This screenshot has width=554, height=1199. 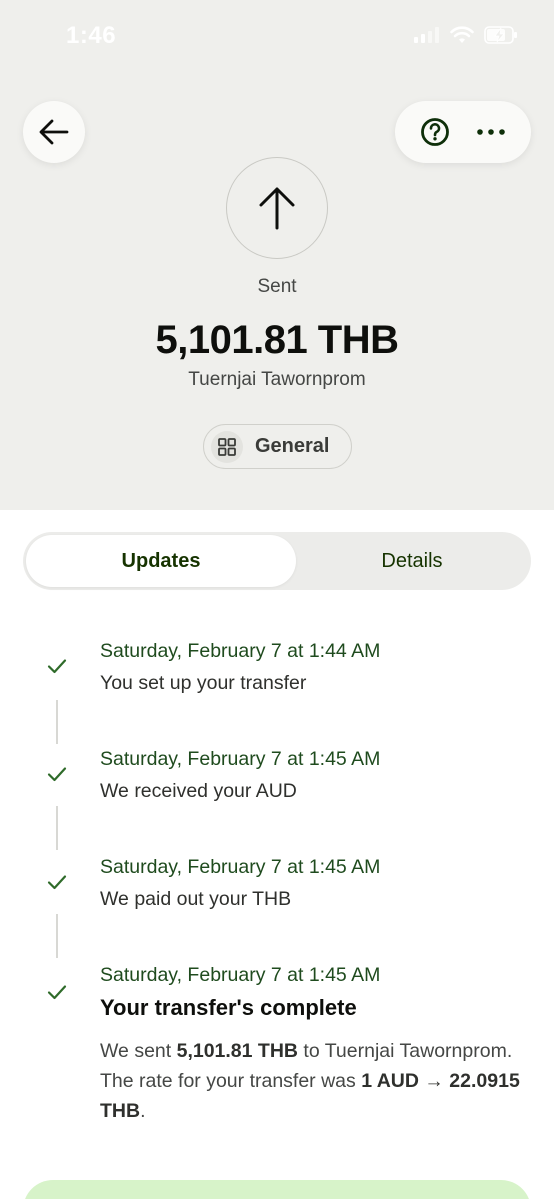 What do you see at coordinates (277, 1189) in the screenshot?
I see `primary-action-button` at bounding box center [277, 1189].